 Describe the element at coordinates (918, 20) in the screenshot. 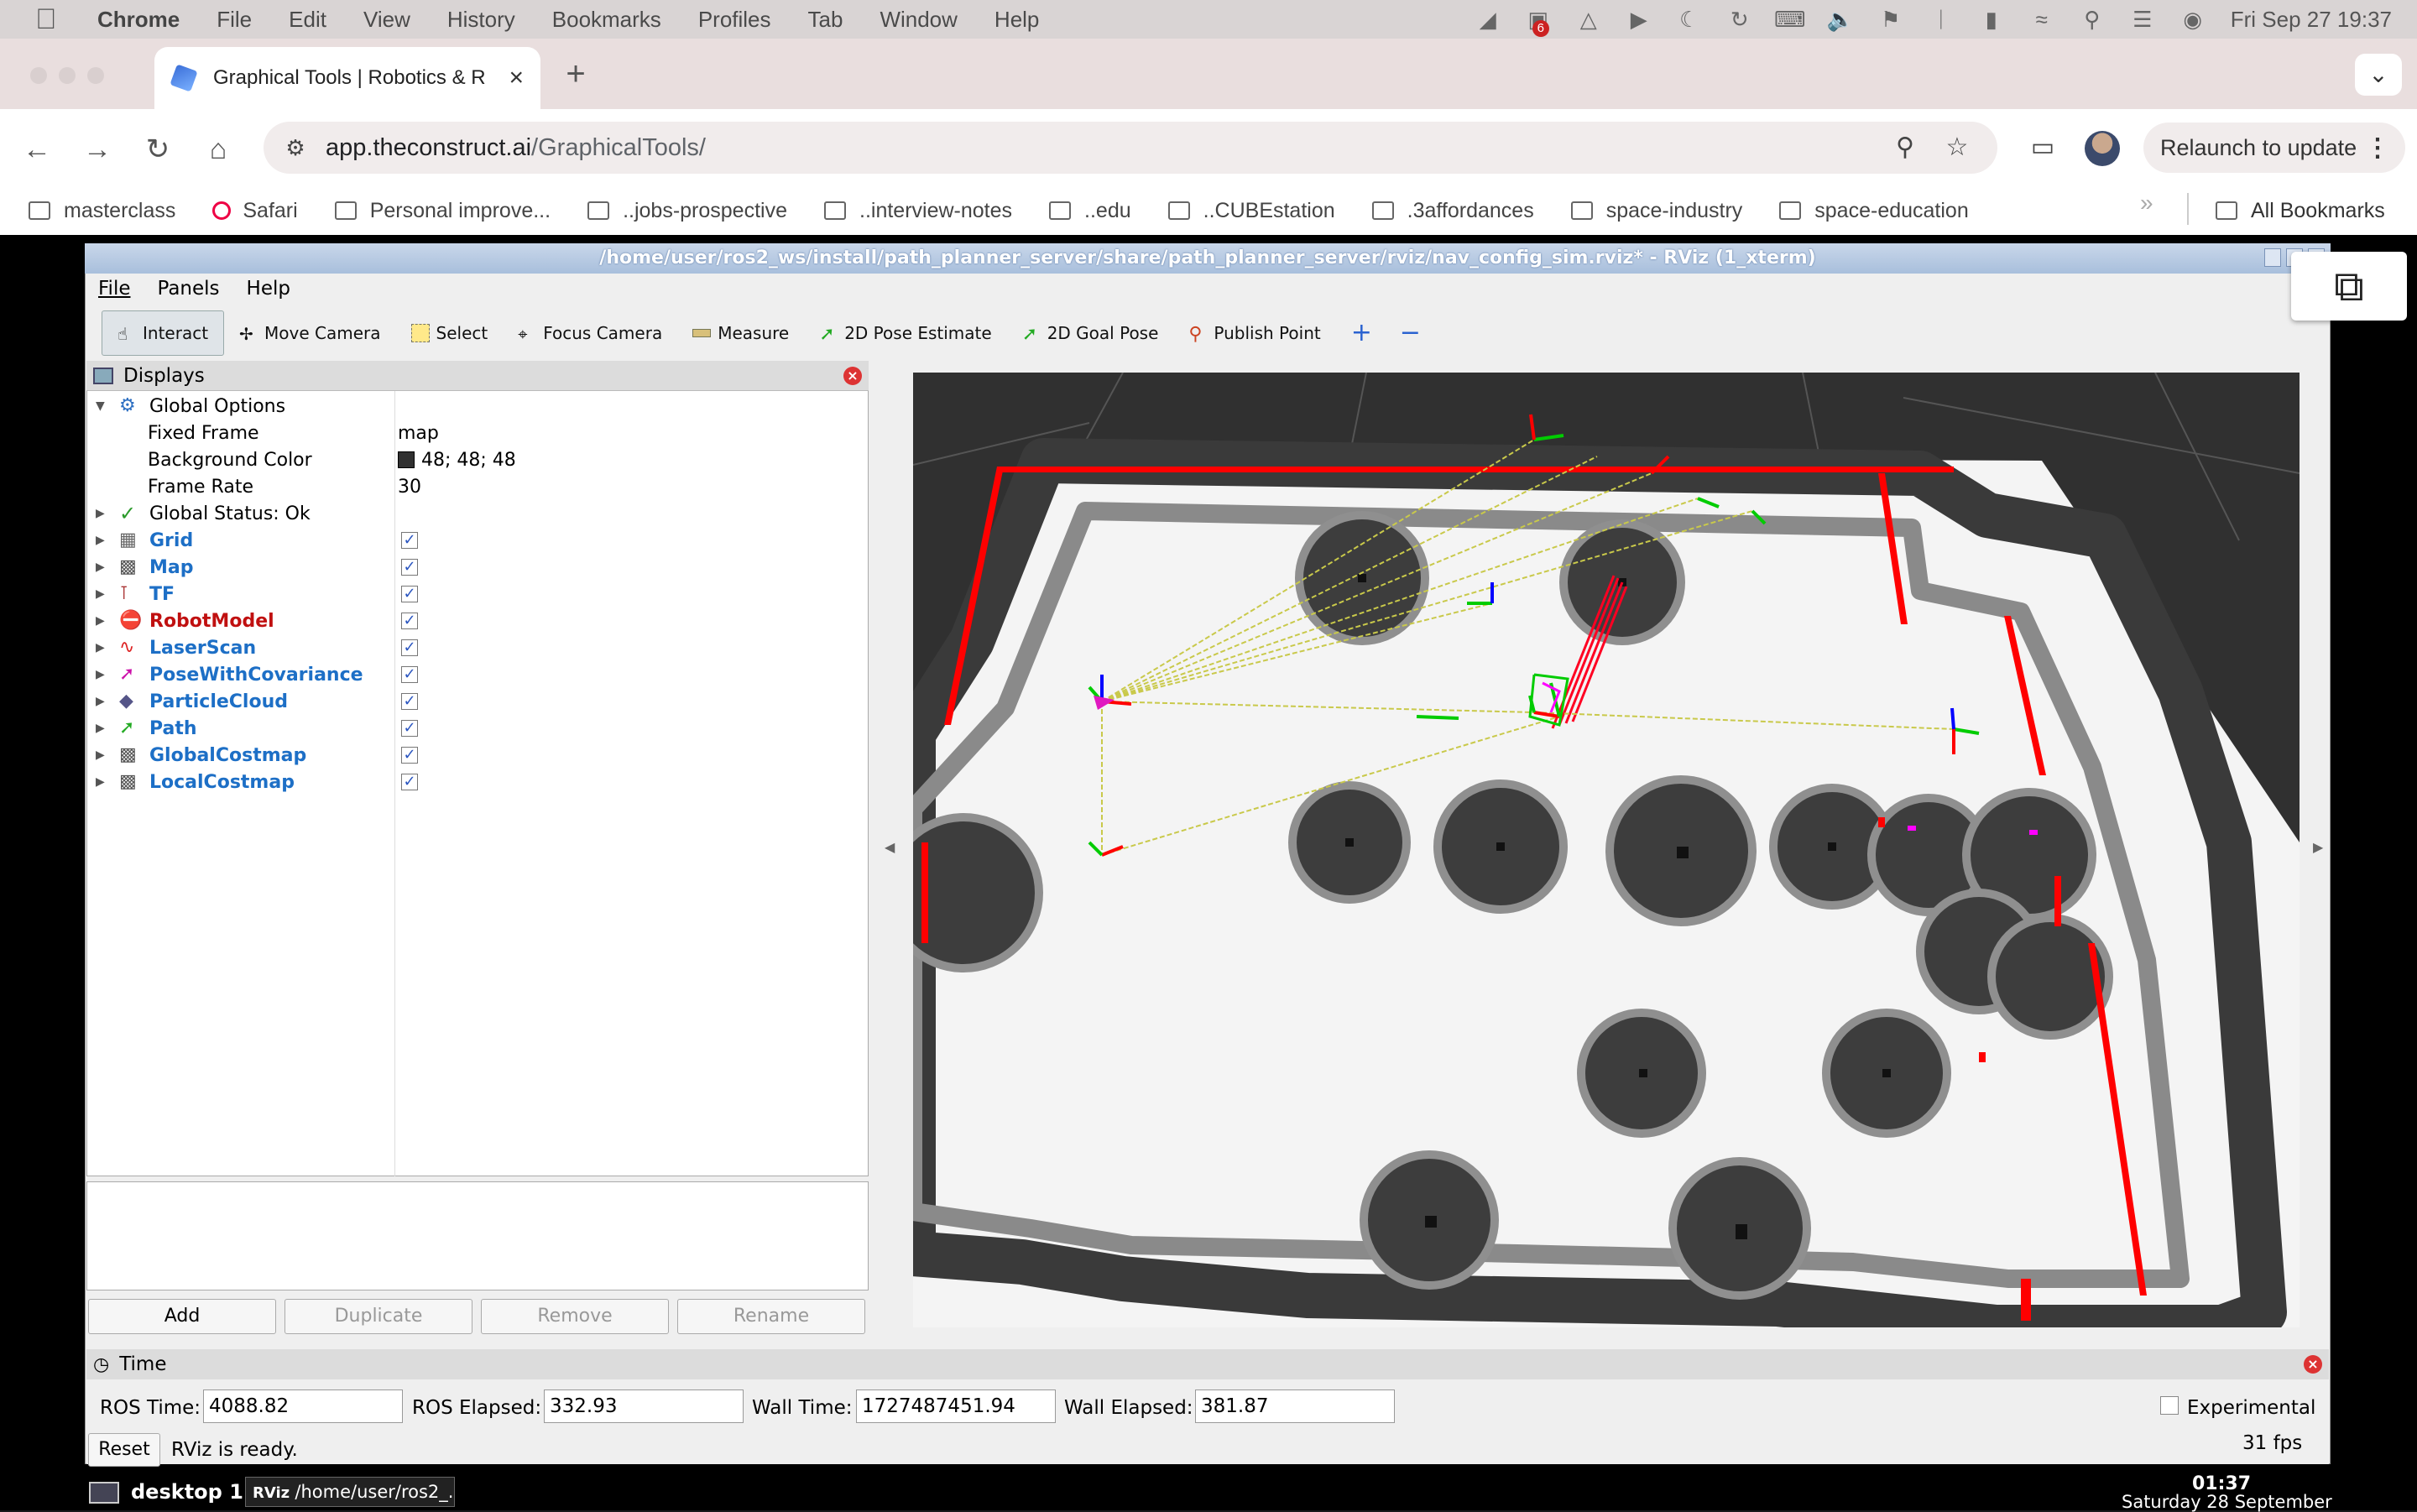

I see `menu-window: Window` at that location.